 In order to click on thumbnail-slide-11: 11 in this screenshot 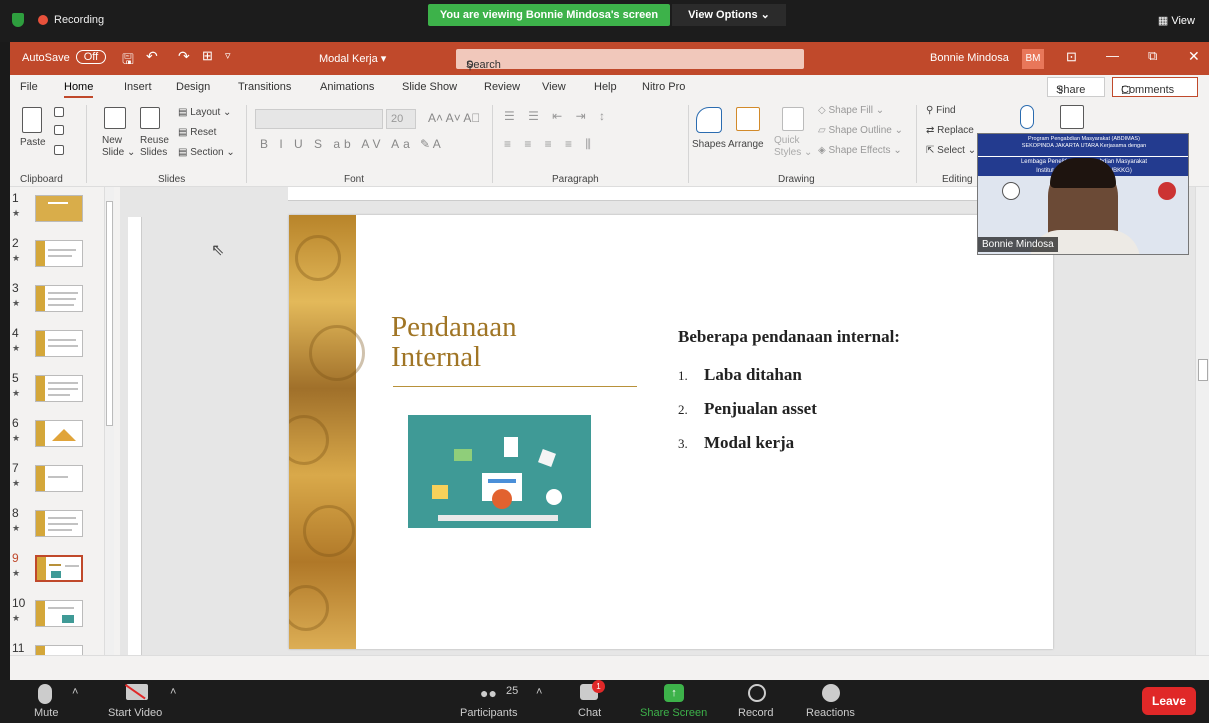, I will do `click(60, 648)`.